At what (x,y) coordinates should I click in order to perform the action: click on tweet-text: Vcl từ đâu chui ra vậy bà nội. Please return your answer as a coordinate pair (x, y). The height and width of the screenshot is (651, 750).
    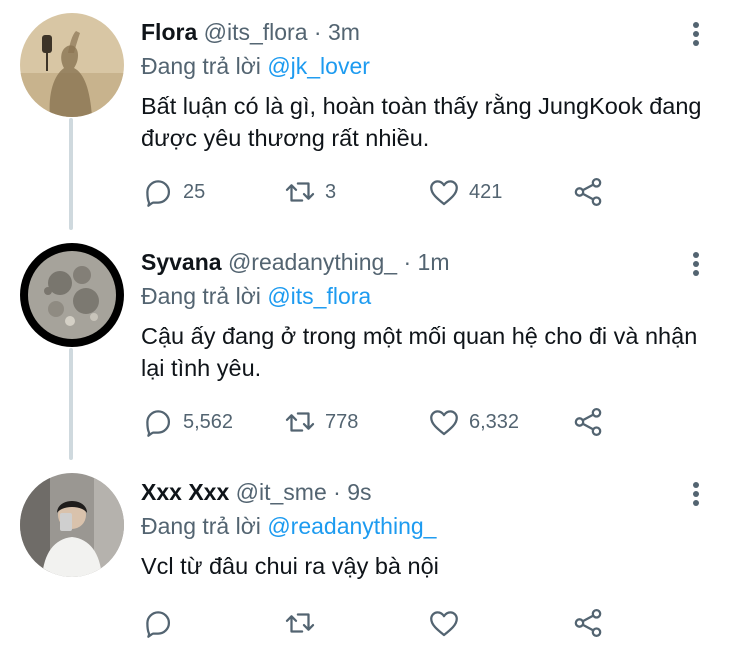
    Looking at the image, I should click on (290, 566).